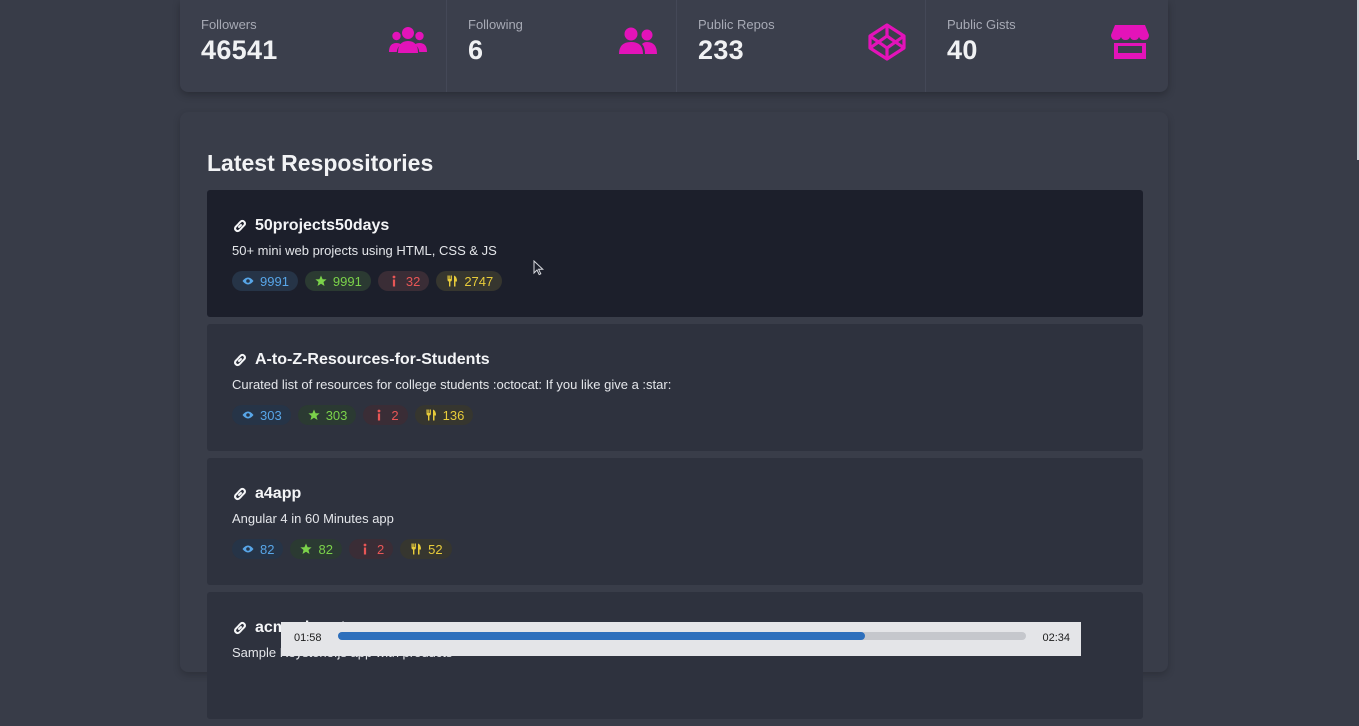  I want to click on forks-badge: 2747, so click(469, 281).